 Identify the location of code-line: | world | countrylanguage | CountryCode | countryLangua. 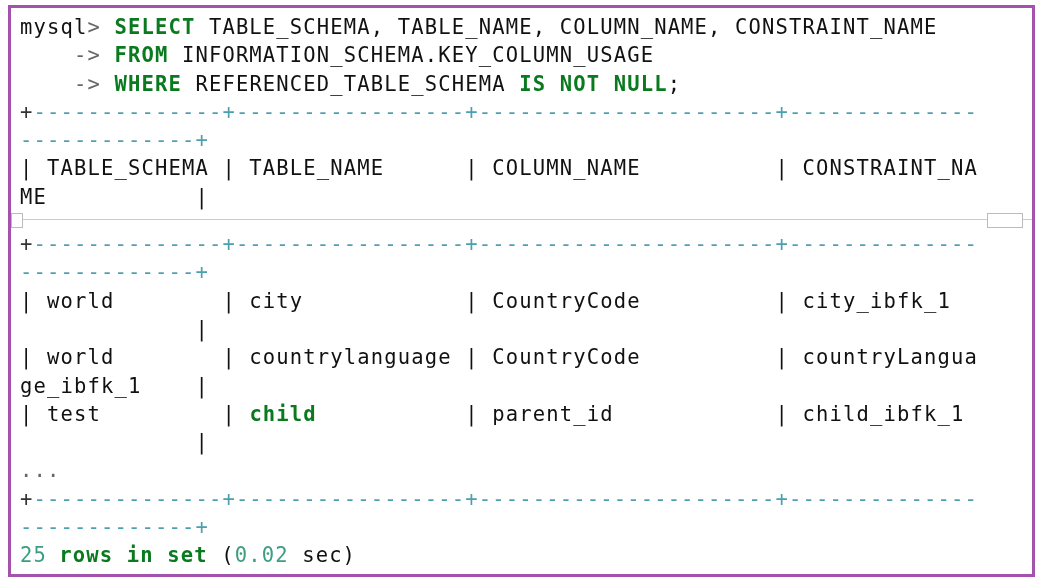
(499, 357).